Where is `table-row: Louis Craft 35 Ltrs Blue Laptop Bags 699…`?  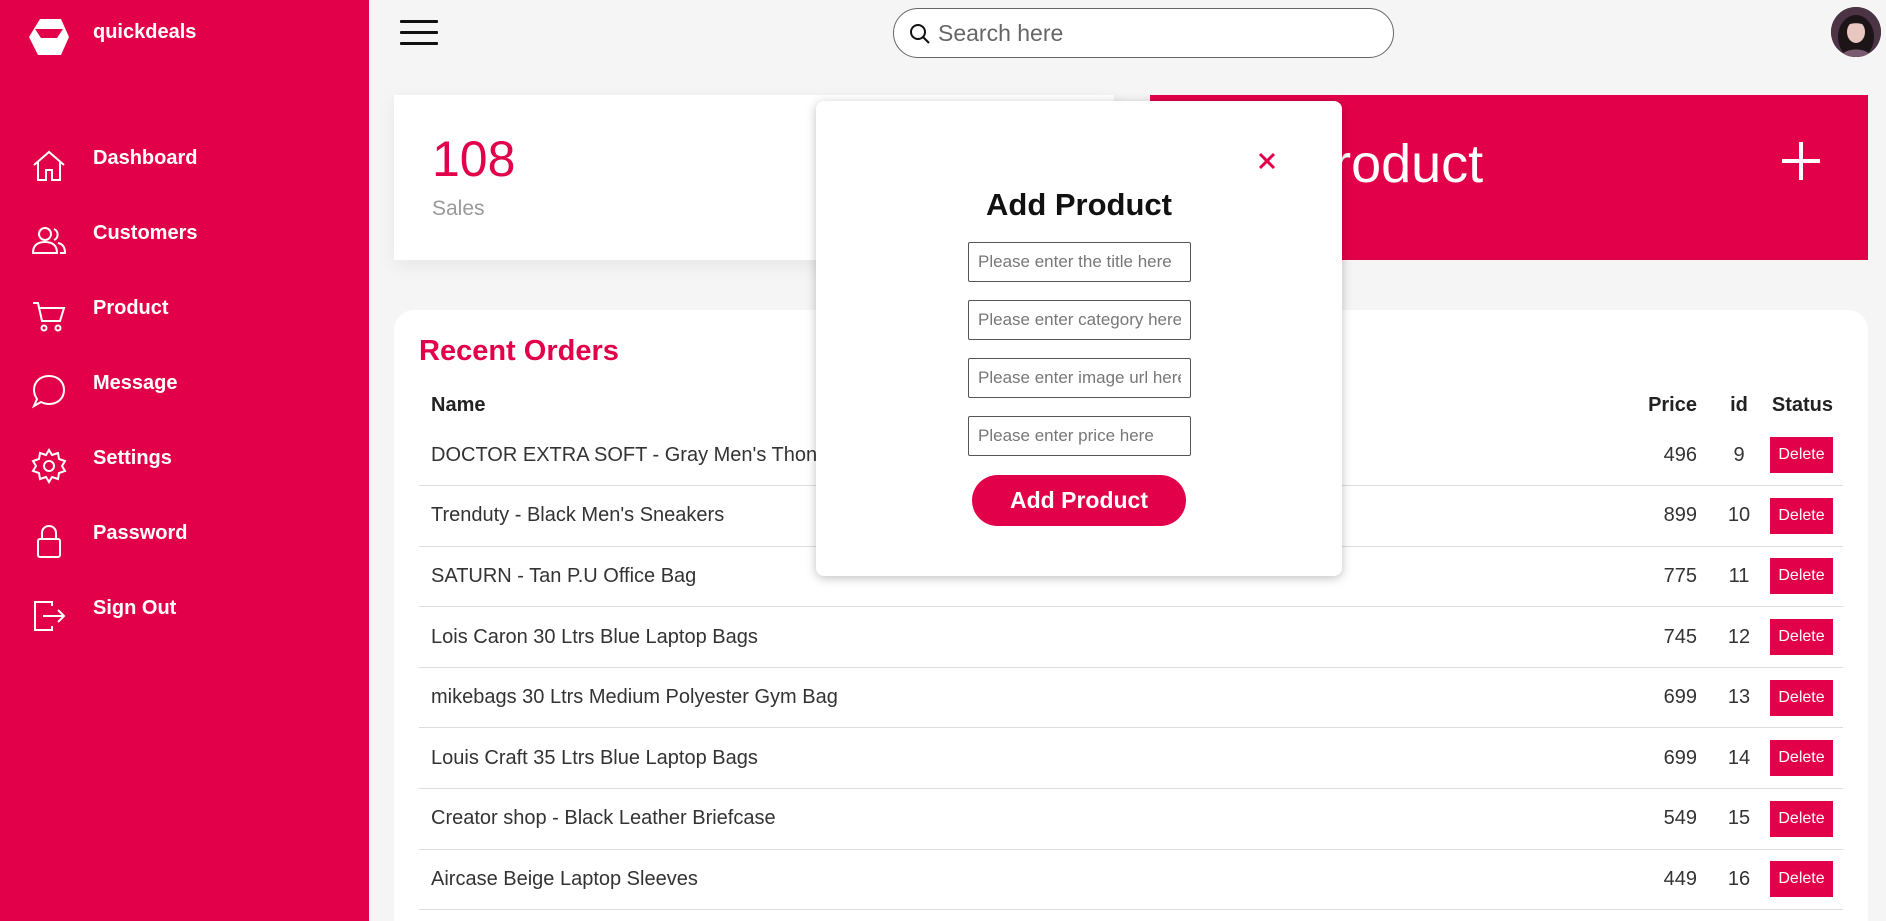
table-row: Louis Craft 35 Ltrs Blue Laptop Bags 699… is located at coordinates (1131, 758).